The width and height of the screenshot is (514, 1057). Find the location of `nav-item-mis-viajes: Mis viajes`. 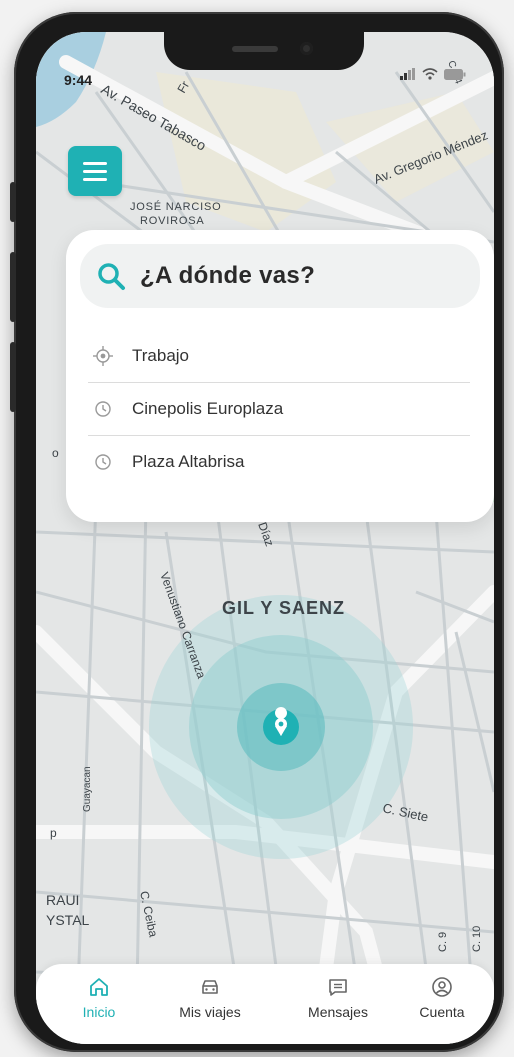

nav-item-mis-viajes: Mis viajes is located at coordinates (210, 998).